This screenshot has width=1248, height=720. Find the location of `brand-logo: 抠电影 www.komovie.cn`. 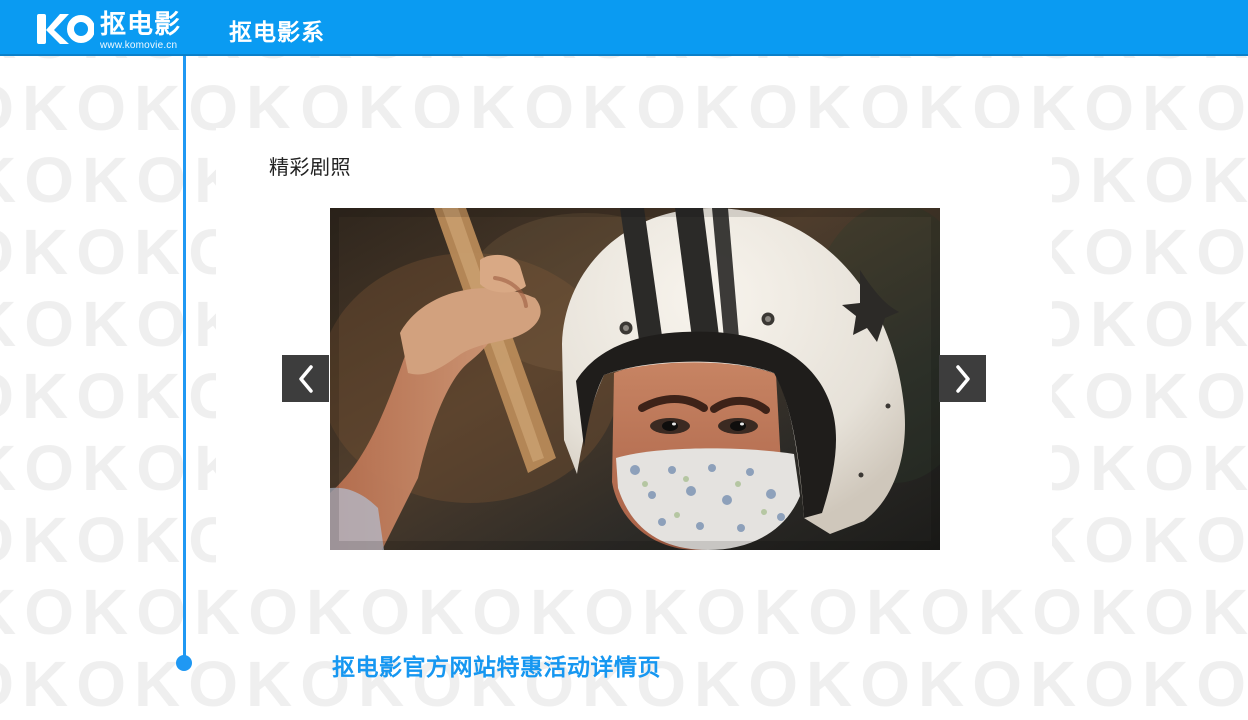

brand-logo: 抠电影 www.komovie.cn is located at coordinates (116, 30).